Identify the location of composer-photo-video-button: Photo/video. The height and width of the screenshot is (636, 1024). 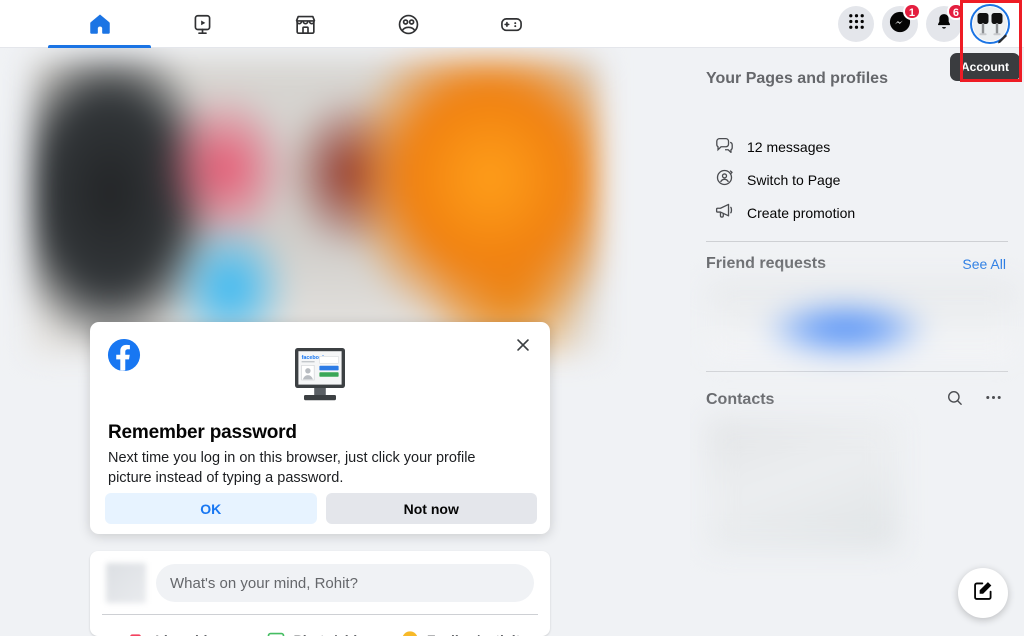
(320, 629).